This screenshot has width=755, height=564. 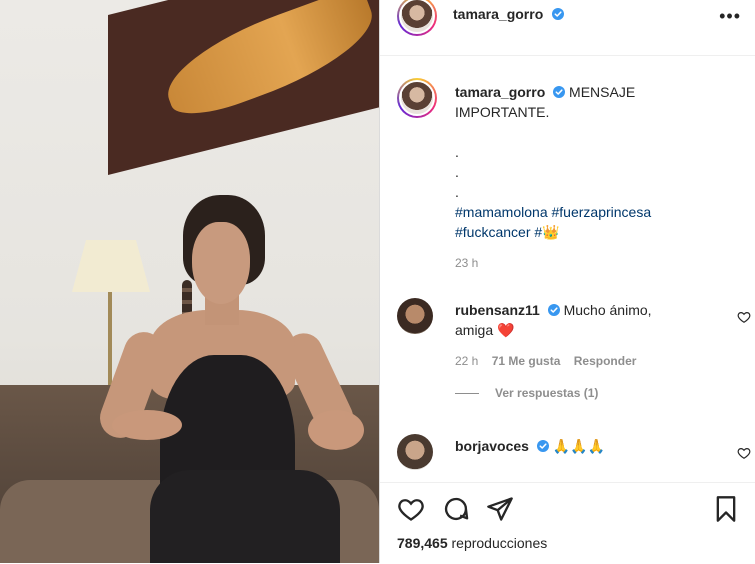 I want to click on caption-username: tamara_gorro, so click(x=500, y=92).